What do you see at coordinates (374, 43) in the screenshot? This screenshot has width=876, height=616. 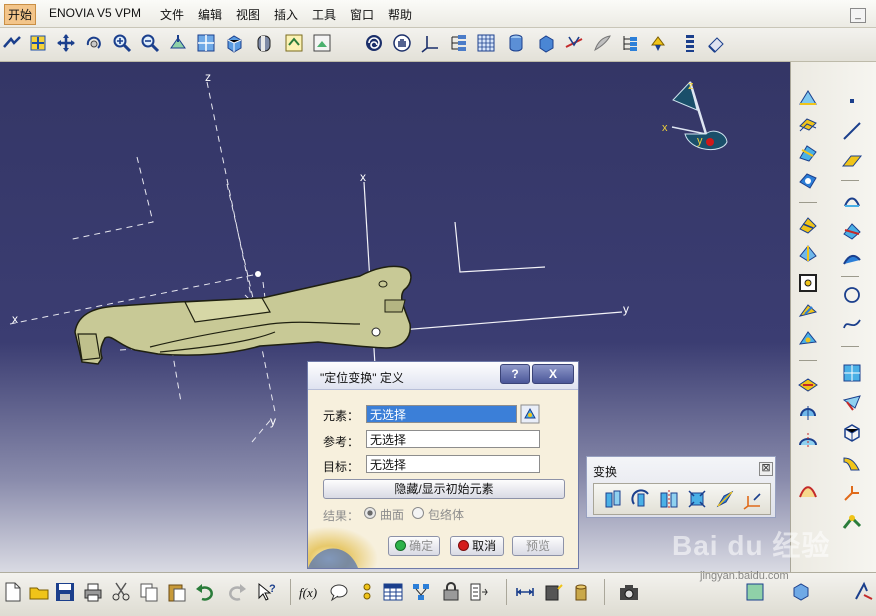 I see `spiral-icon` at bounding box center [374, 43].